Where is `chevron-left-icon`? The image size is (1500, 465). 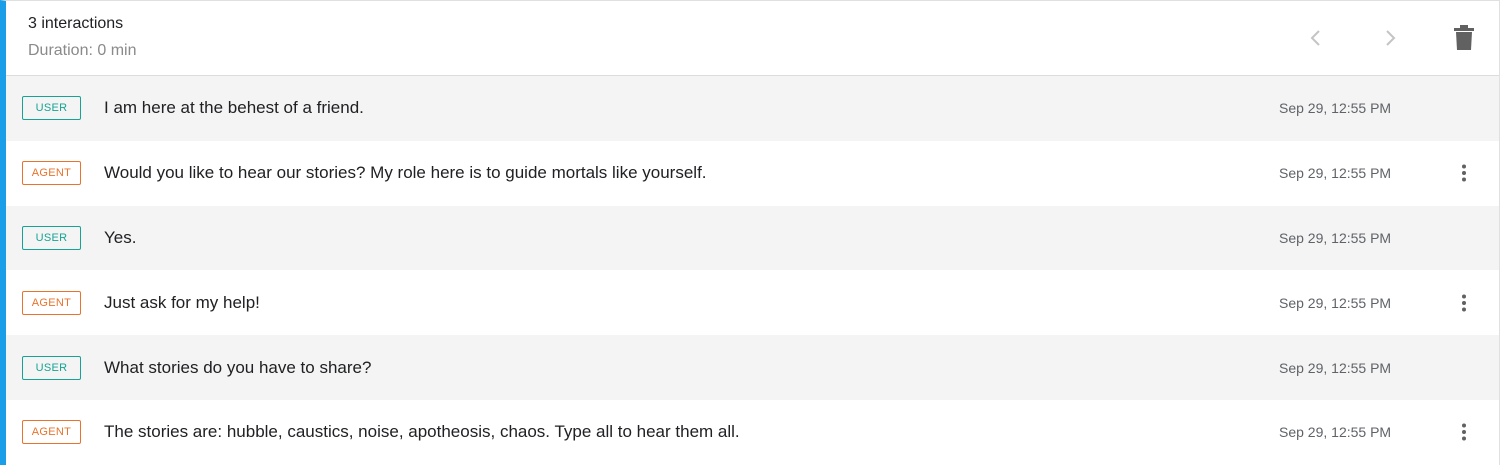 chevron-left-icon is located at coordinates (1315, 38).